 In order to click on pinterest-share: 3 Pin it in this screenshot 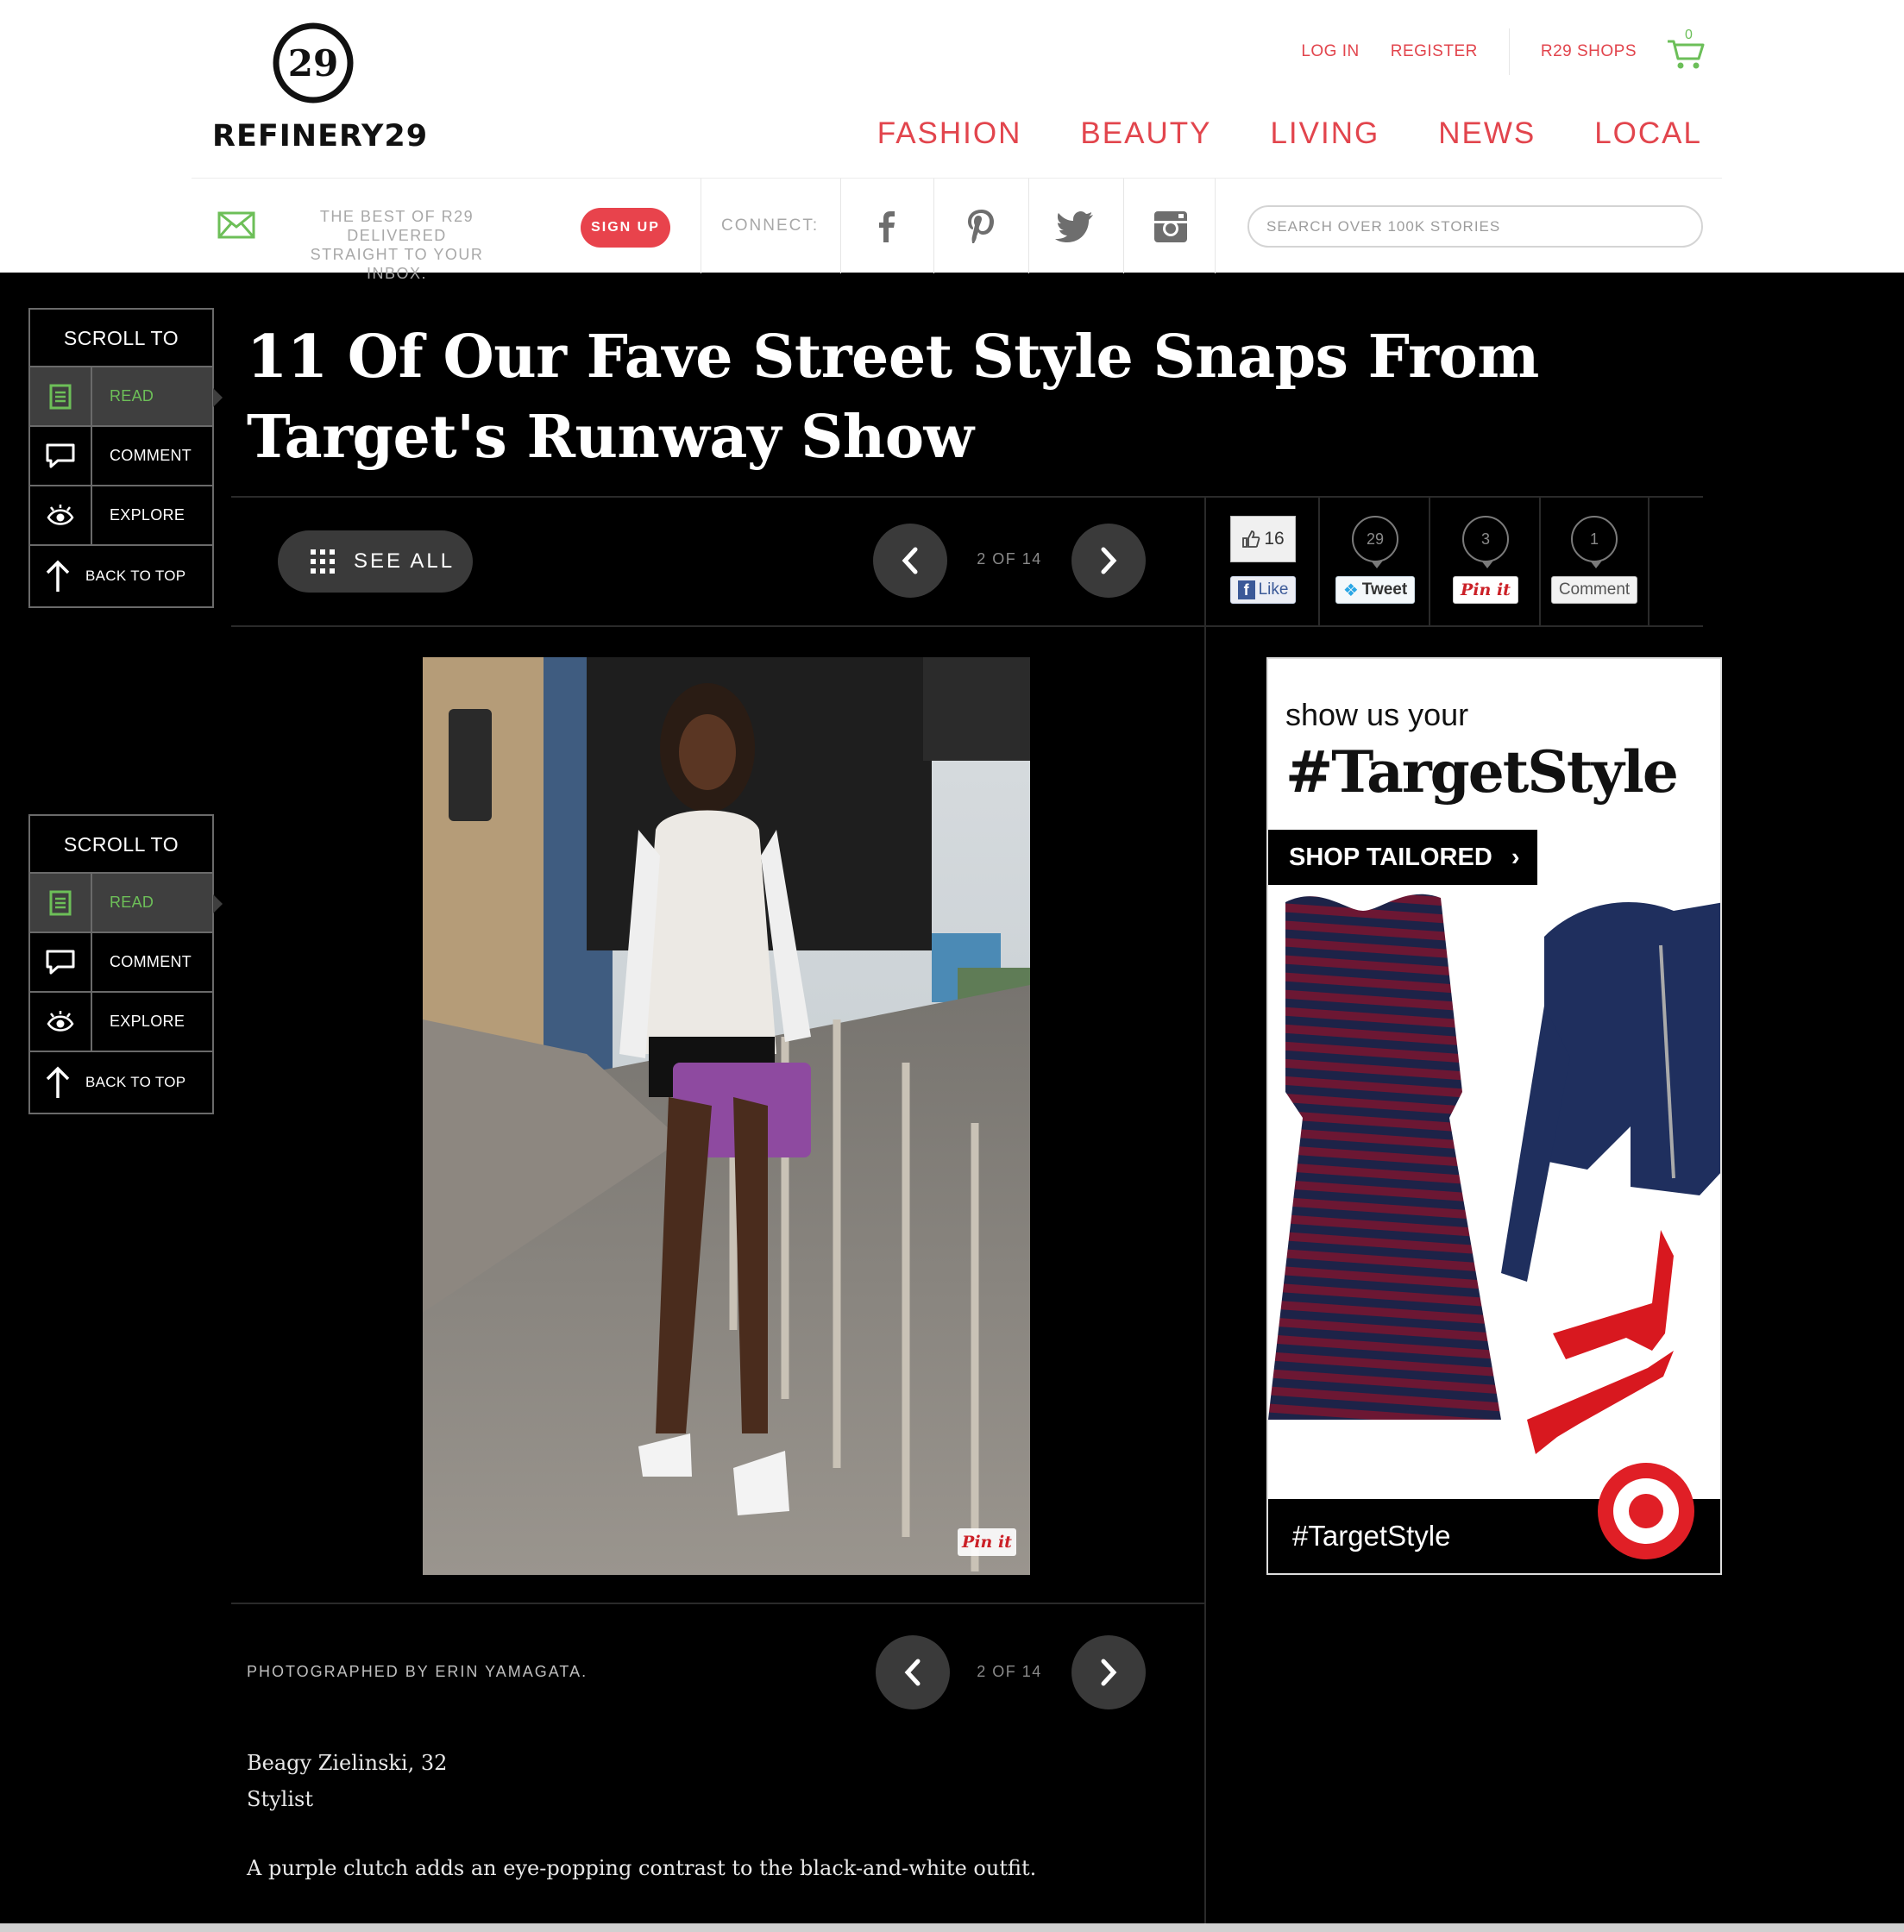, I will do `click(1486, 555)`.